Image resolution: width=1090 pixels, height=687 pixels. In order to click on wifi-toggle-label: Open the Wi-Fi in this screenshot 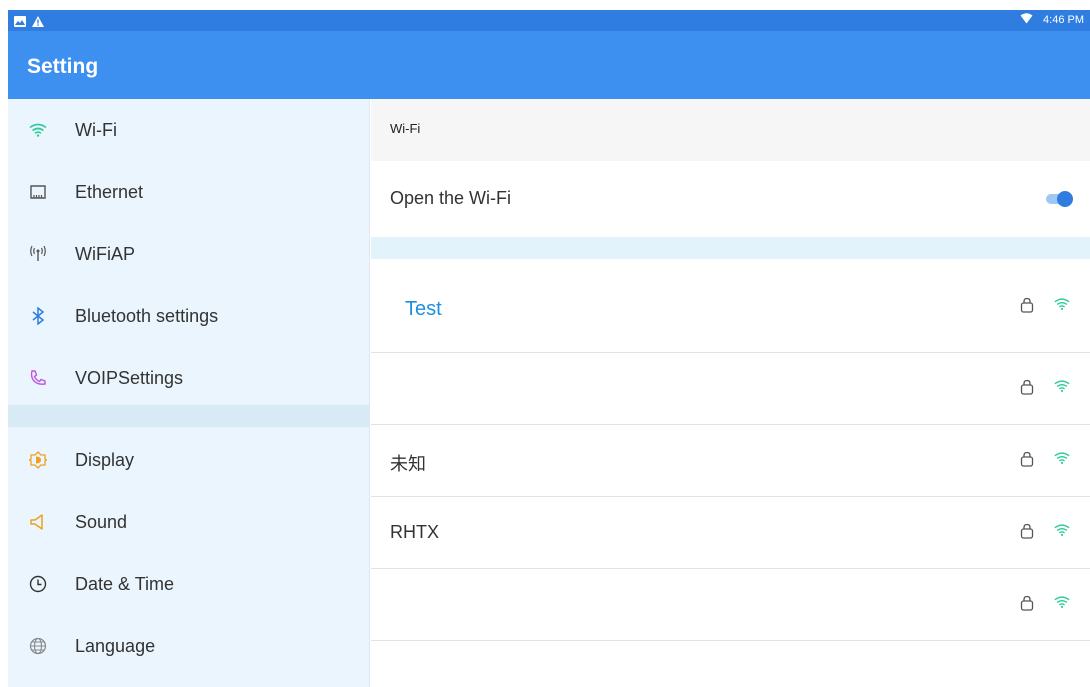, I will do `click(451, 198)`.